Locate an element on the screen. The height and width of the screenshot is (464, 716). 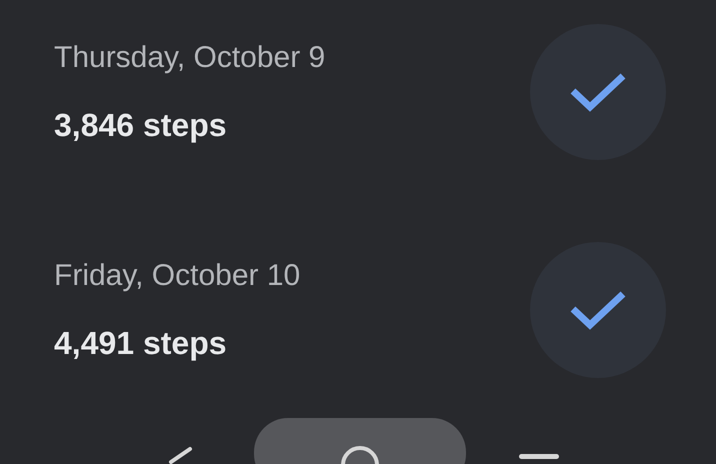
day-date: Friday, October 10 is located at coordinates (177, 276).